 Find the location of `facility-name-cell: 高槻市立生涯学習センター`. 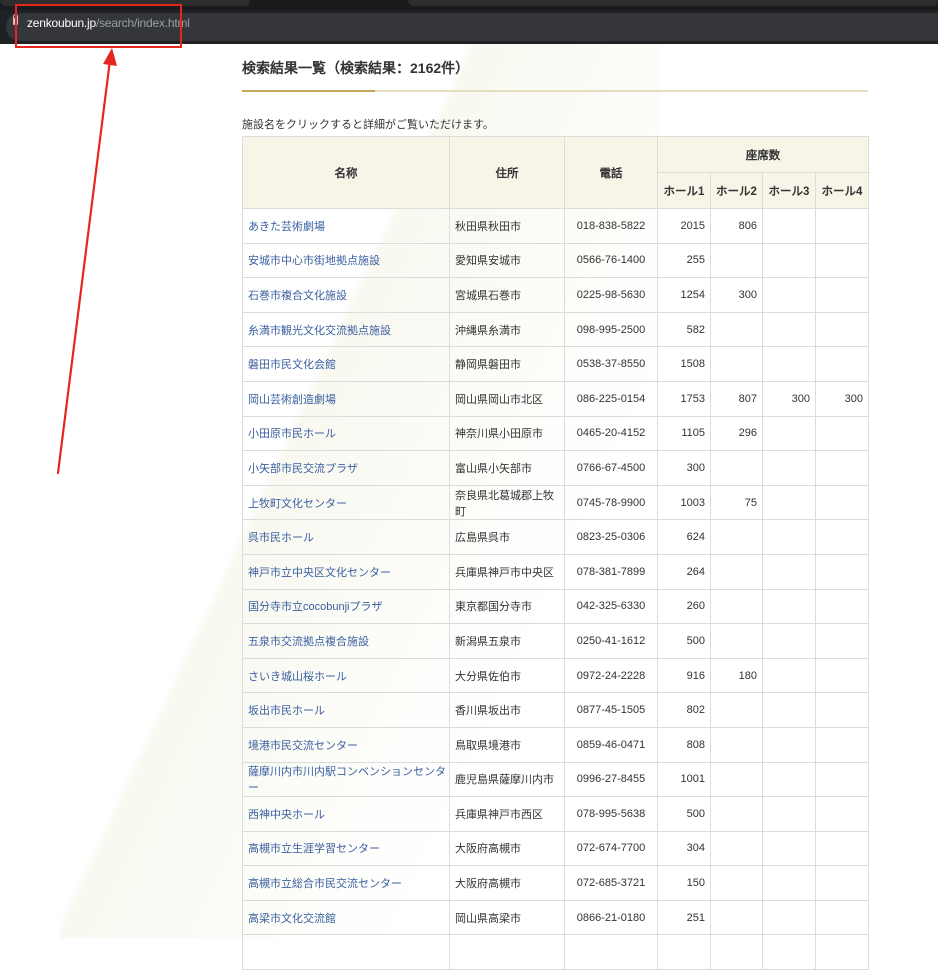

facility-name-cell: 高槻市立生涯学習センター is located at coordinates (346, 848).